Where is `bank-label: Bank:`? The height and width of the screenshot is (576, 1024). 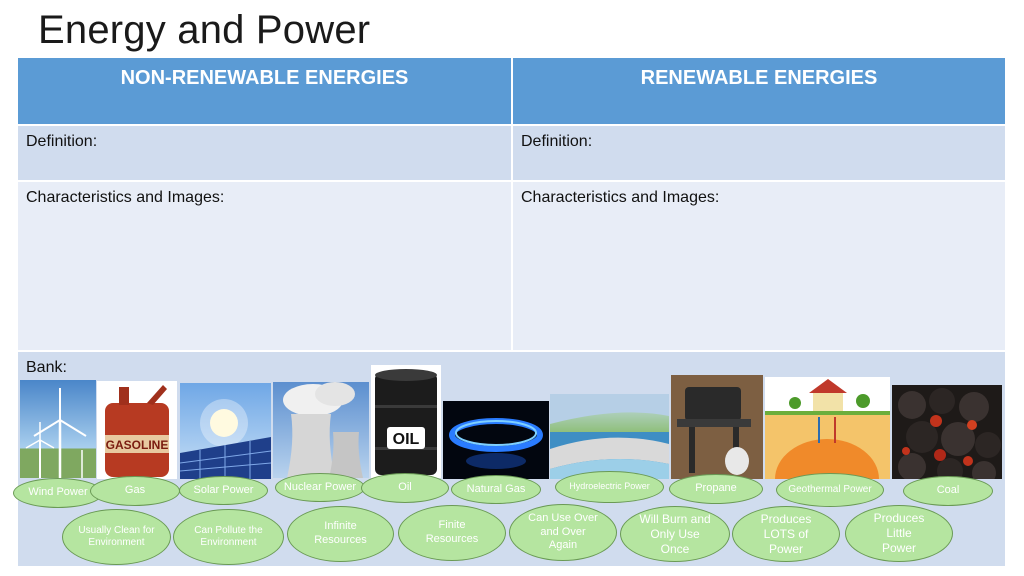
bank-label: Bank: is located at coordinates (46, 367).